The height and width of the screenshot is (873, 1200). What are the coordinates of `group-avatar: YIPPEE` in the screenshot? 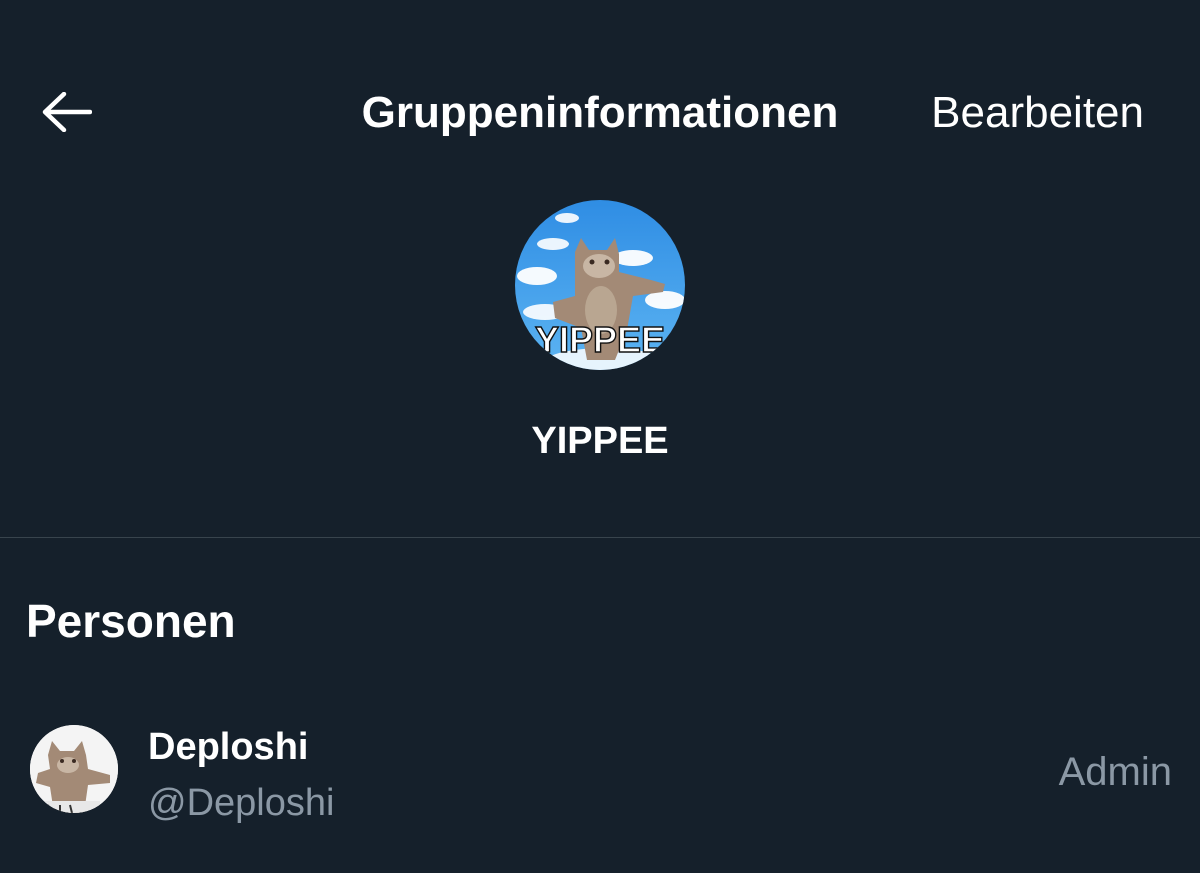 It's located at (600, 285).